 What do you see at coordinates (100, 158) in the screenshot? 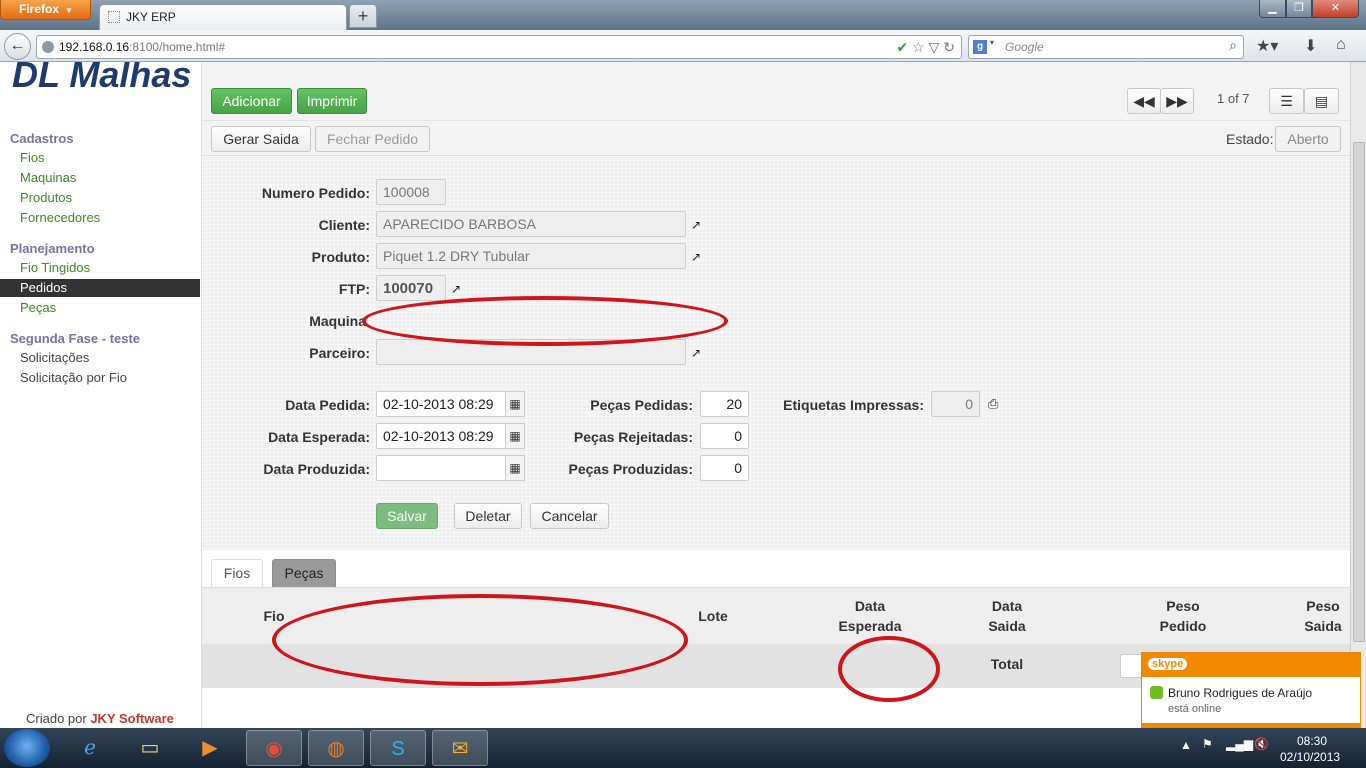
I see `sidebar-item-fios: Fios` at bounding box center [100, 158].